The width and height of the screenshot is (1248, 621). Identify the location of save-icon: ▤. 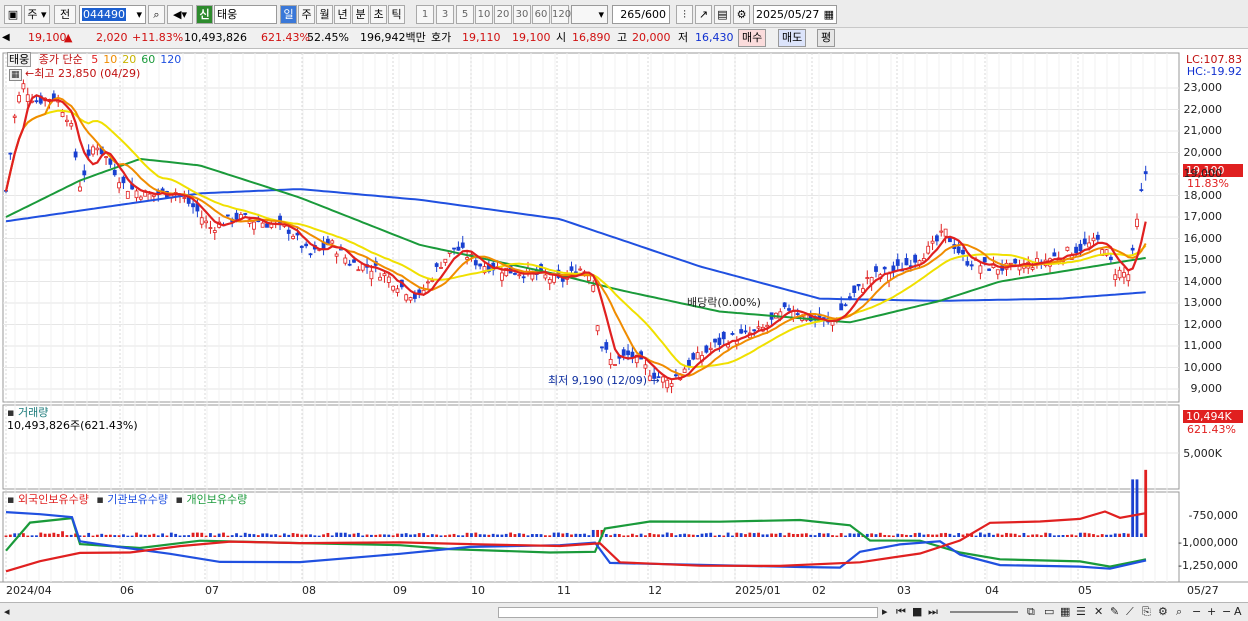
(722, 14).